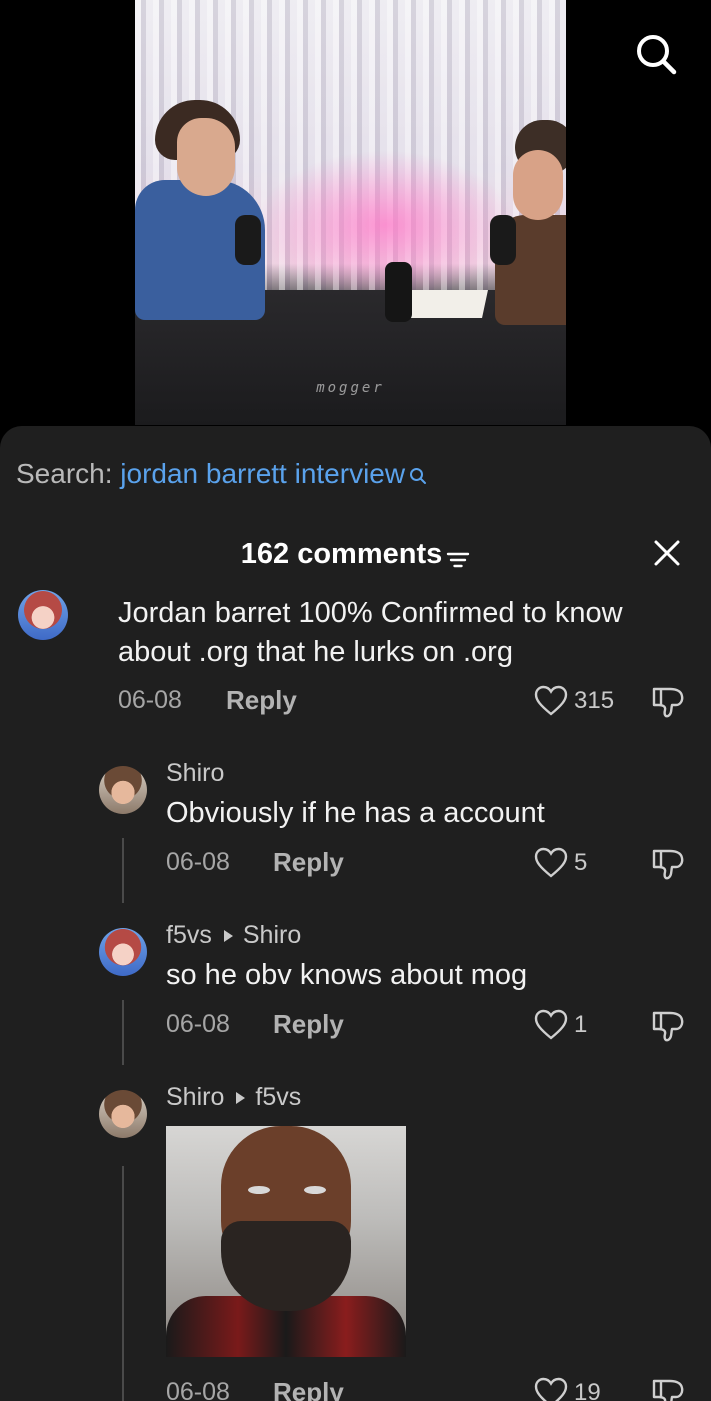 The image size is (711, 1401). I want to click on video-person-left, so click(210, 215).